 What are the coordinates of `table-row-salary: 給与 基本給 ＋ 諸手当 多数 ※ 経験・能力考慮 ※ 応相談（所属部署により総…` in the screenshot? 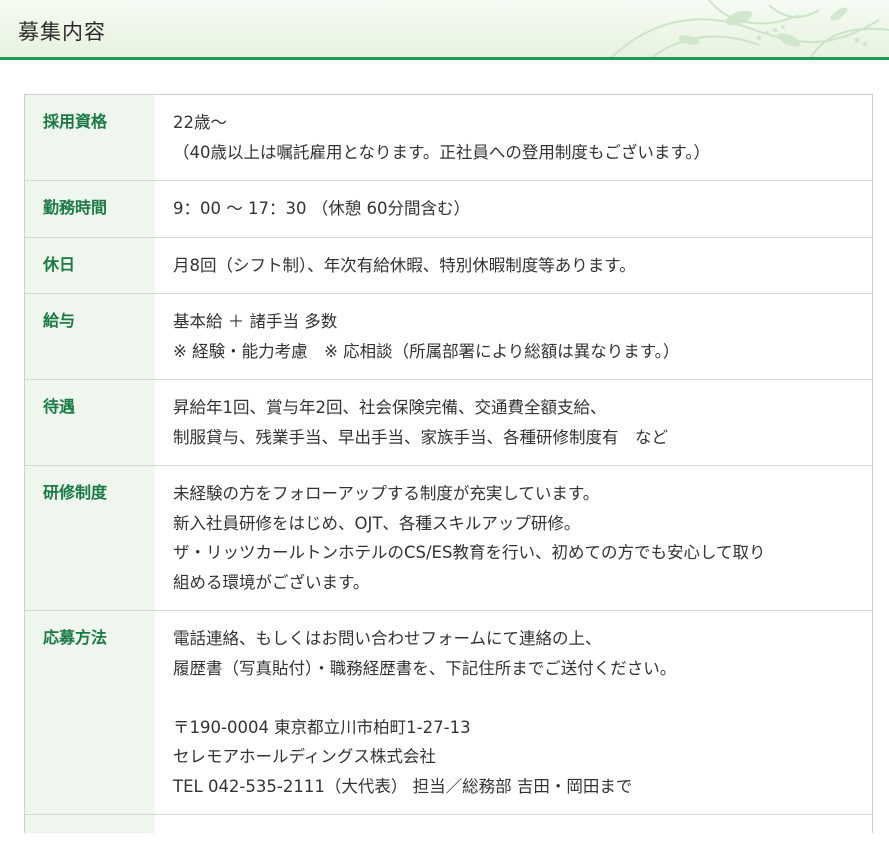 It's located at (448, 337).